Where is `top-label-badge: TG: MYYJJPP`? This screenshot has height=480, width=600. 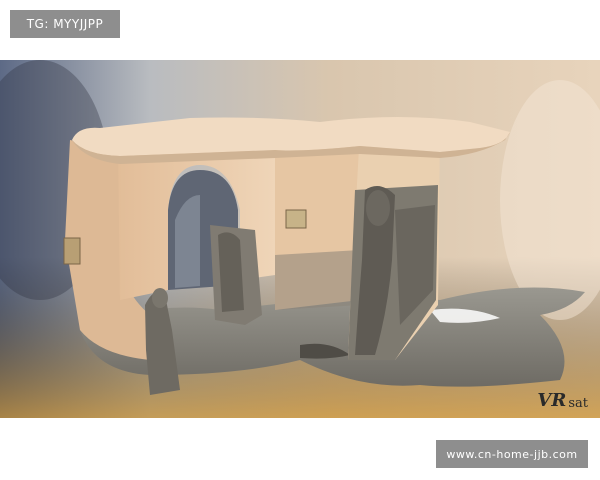 top-label-badge: TG: MYYJJPP is located at coordinates (65, 24).